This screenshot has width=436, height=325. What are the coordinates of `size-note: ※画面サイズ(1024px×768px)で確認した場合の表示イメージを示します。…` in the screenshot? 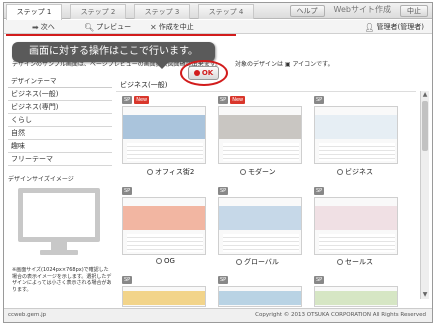 It's located at (62, 280).